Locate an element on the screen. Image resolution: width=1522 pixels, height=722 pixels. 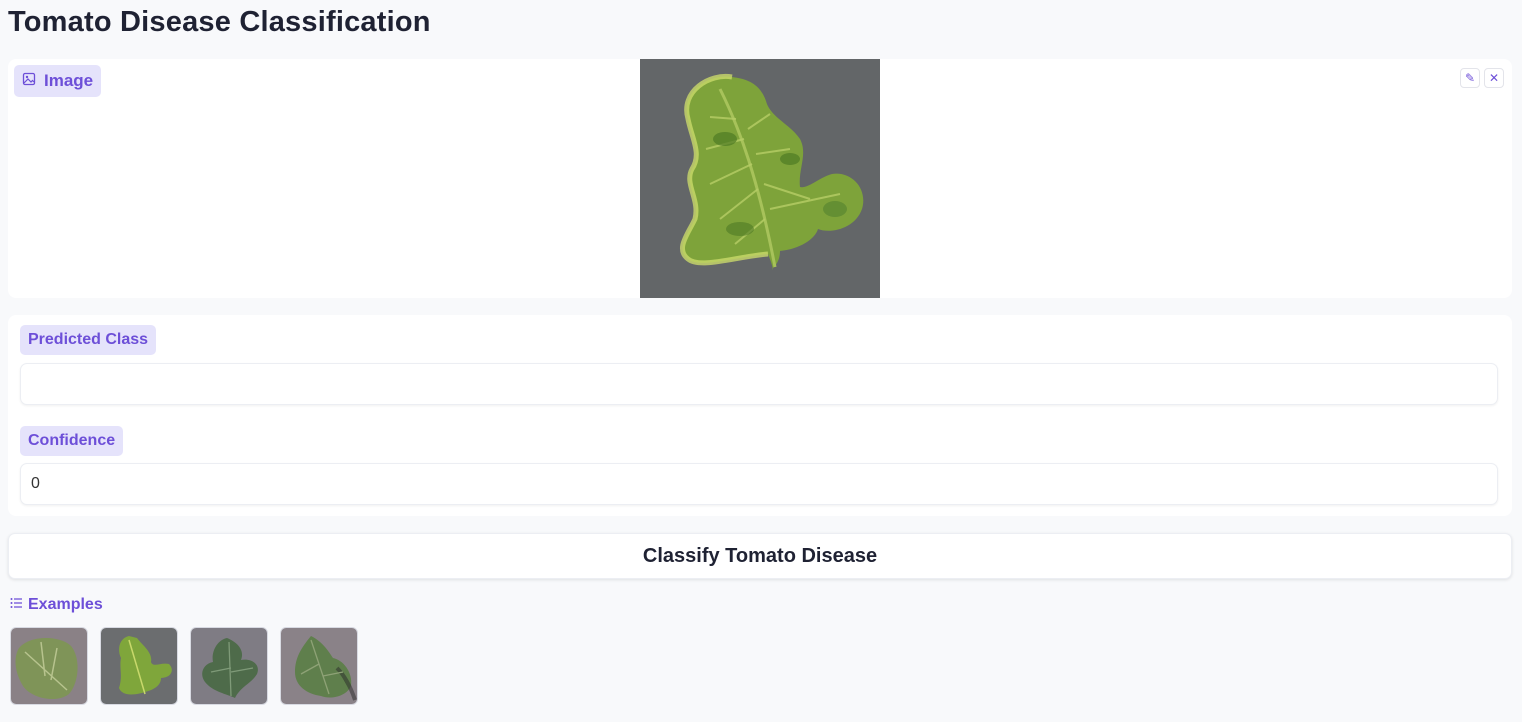
pencil-icon: ✎ is located at coordinates (1470, 78).